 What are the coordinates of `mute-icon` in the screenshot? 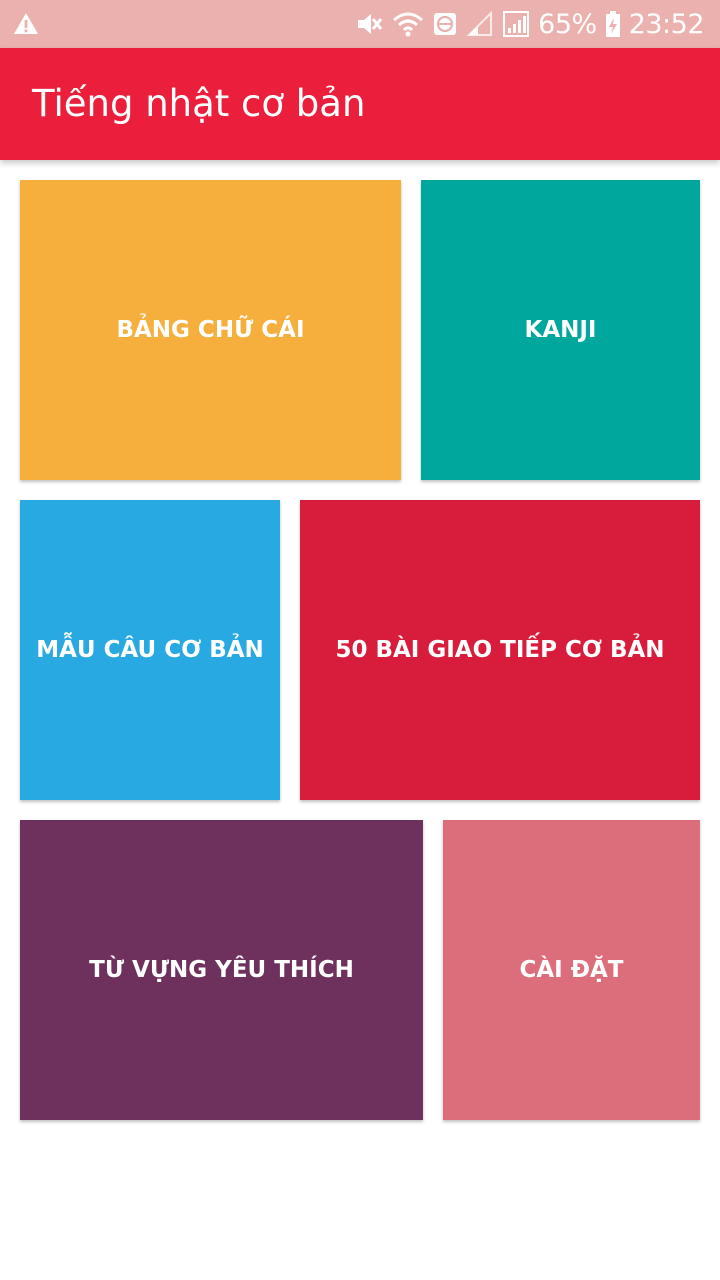 It's located at (369, 24).